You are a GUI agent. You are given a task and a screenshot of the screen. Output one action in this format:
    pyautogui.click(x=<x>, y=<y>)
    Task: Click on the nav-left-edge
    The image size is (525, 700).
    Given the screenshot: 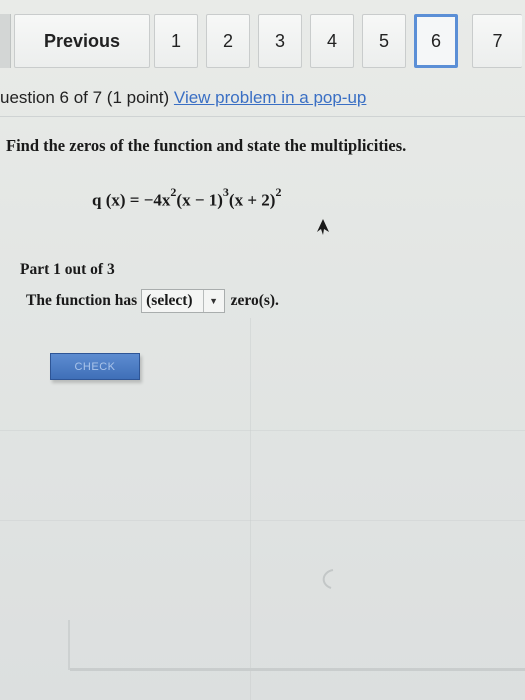 What is the action you would take?
    pyautogui.click(x=5, y=41)
    